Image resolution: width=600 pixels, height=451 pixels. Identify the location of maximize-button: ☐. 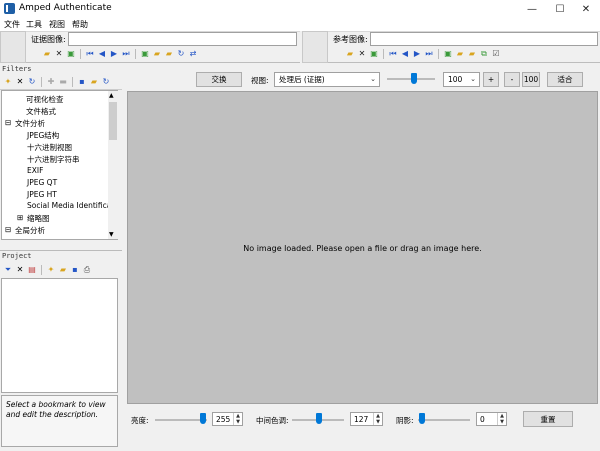
(560, 9).